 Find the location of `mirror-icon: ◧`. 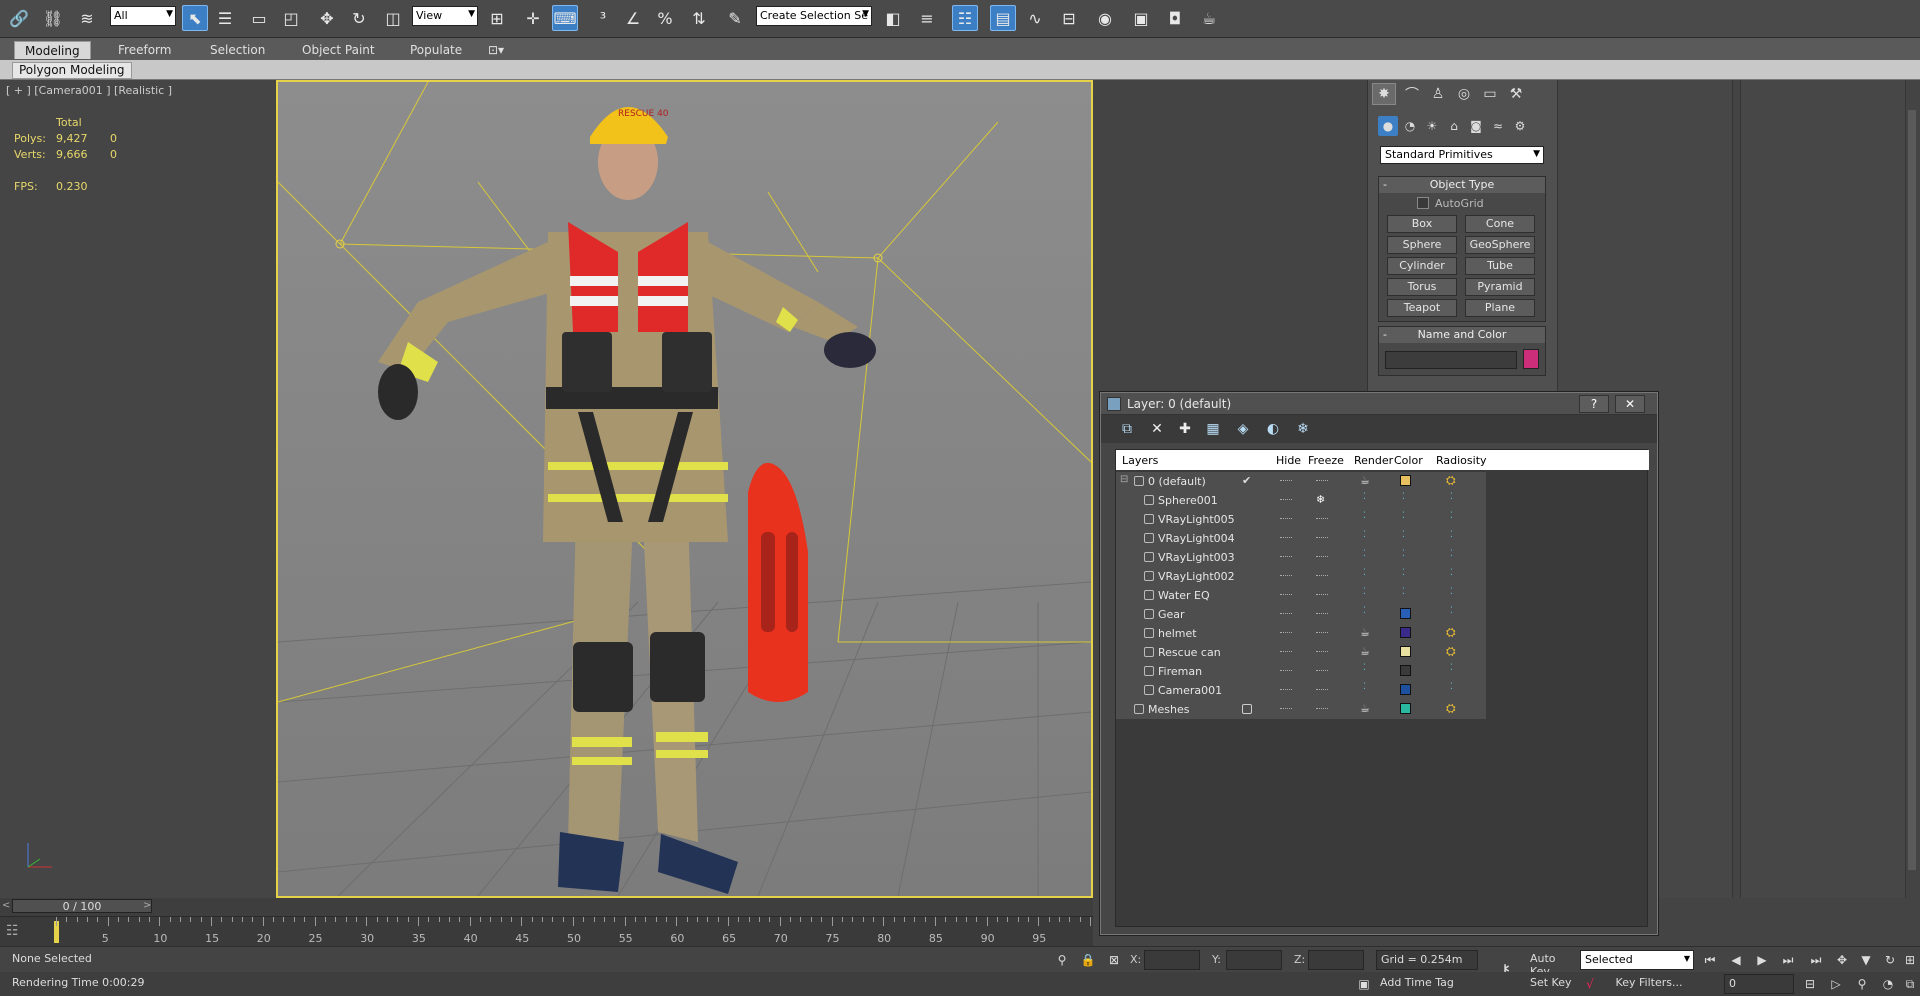

mirror-icon: ◧ is located at coordinates (893, 18).